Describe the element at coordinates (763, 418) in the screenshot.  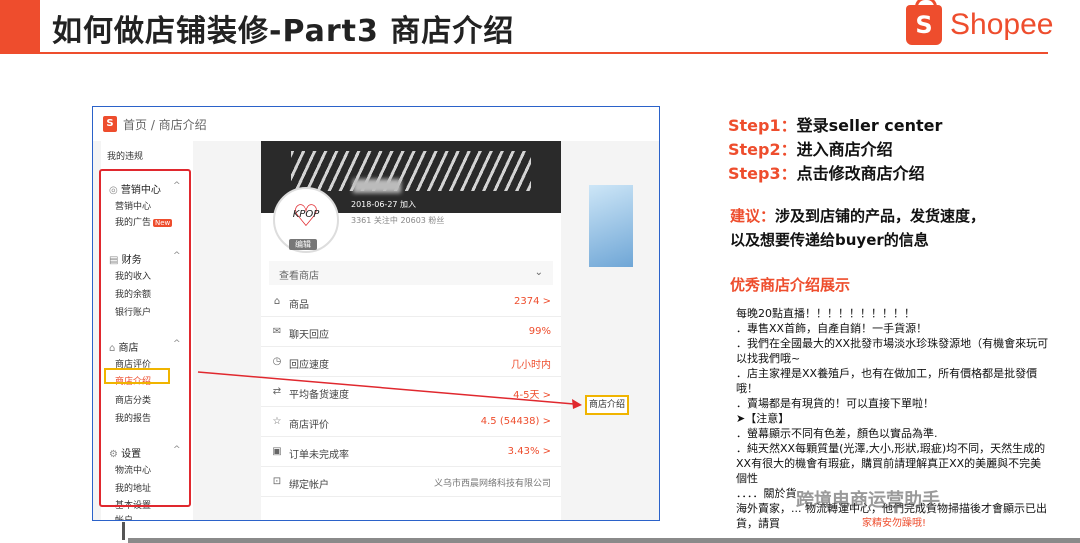
I see `intro-line: ➤【注意】` at that location.